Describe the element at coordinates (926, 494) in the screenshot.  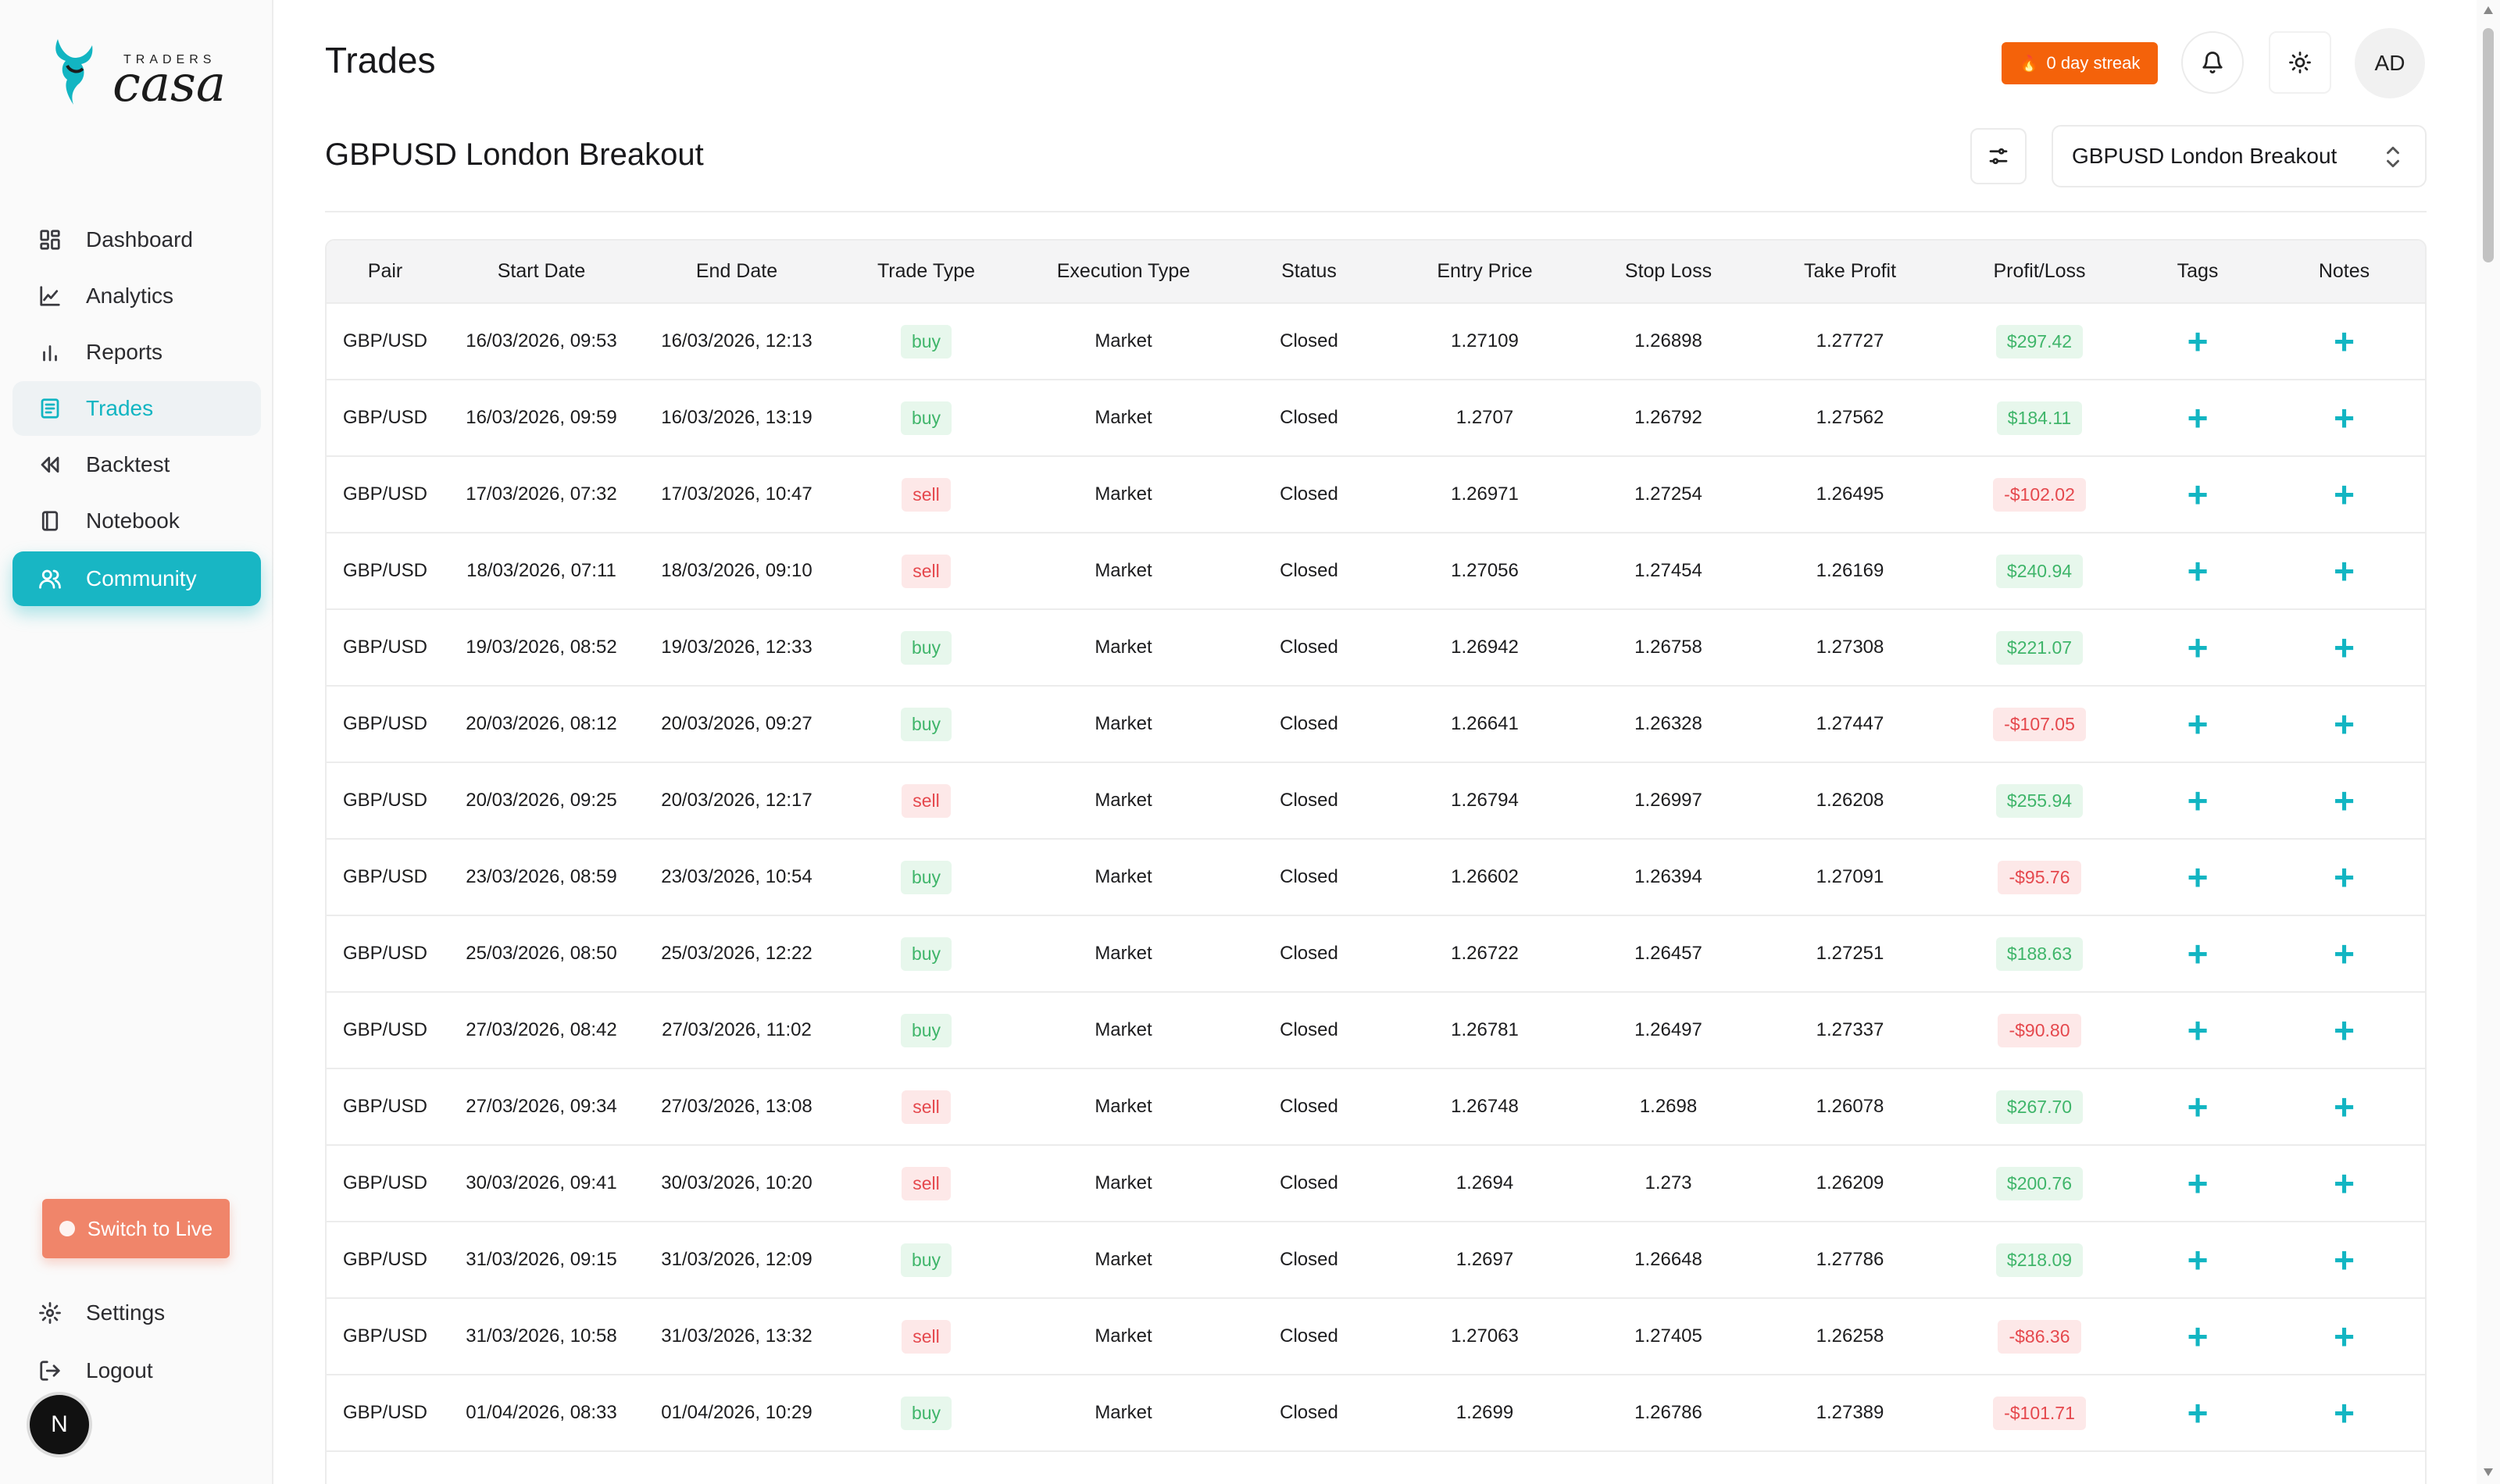
I see `trade-type-badge: sell` at that location.